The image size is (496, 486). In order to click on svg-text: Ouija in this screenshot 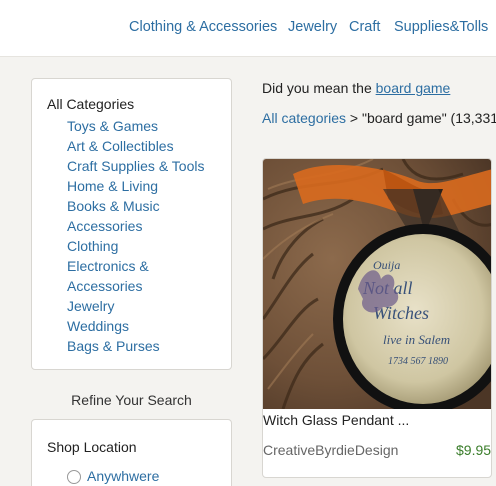, I will do `click(386, 265)`.